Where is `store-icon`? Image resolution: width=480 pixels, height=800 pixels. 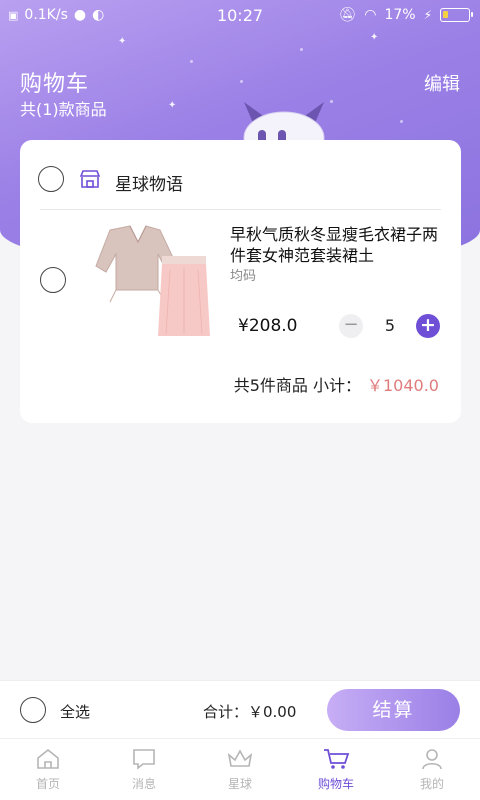 store-icon is located at coordinates (90, 179).